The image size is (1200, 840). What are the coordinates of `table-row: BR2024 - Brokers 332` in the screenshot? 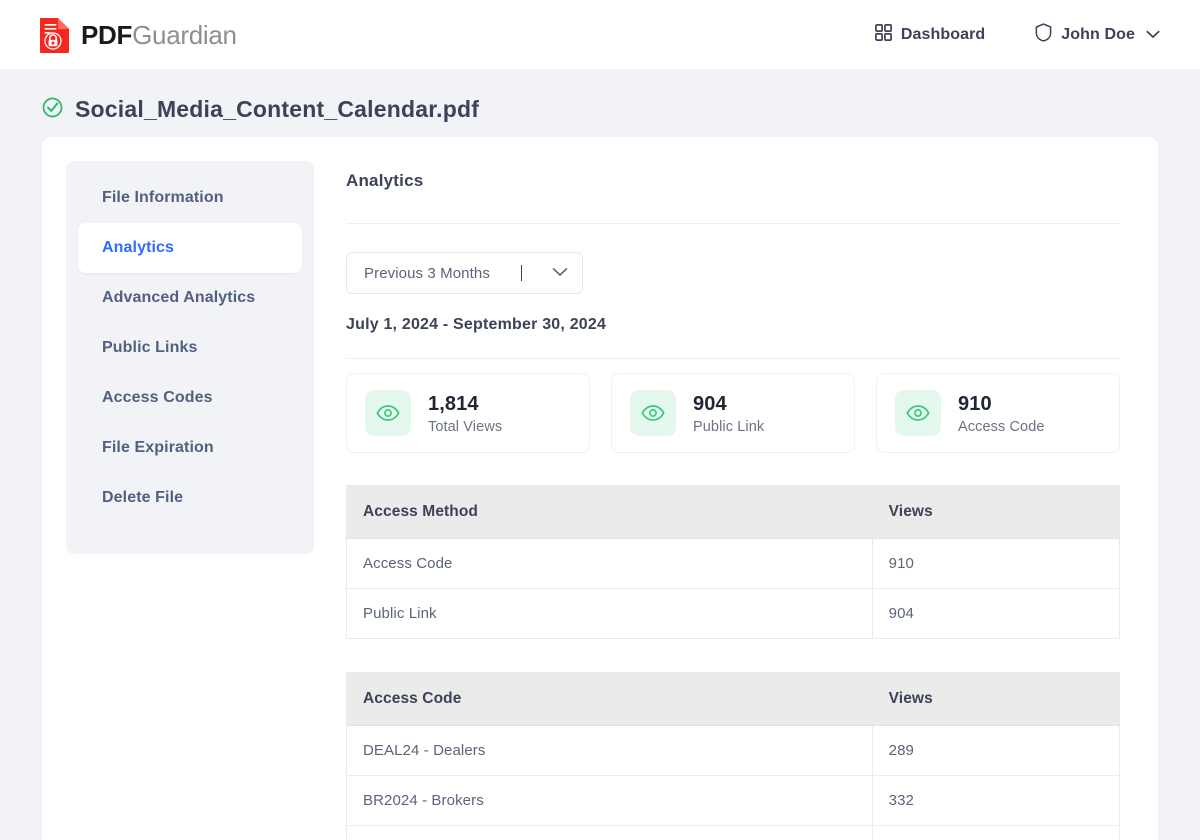 It's located at (733, 800).